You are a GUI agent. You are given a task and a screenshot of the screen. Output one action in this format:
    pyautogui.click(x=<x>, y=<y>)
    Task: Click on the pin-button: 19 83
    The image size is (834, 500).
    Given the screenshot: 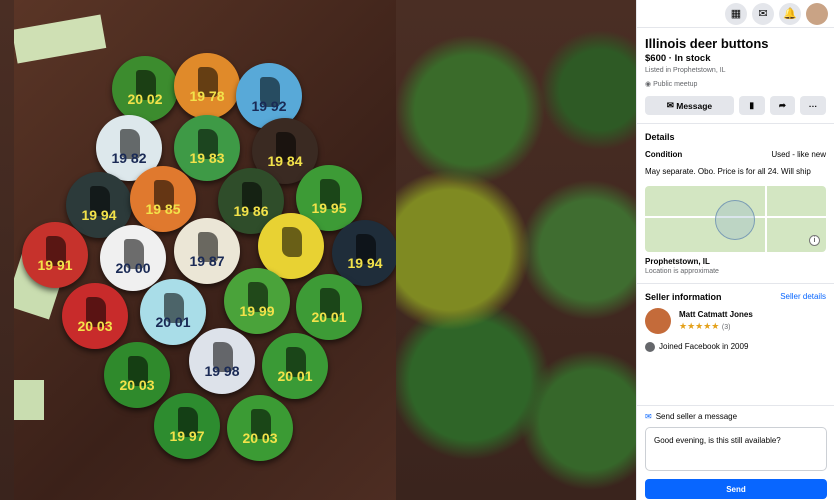 What is the action you would take?
    pyautogui.click(x=207, y=148)
    